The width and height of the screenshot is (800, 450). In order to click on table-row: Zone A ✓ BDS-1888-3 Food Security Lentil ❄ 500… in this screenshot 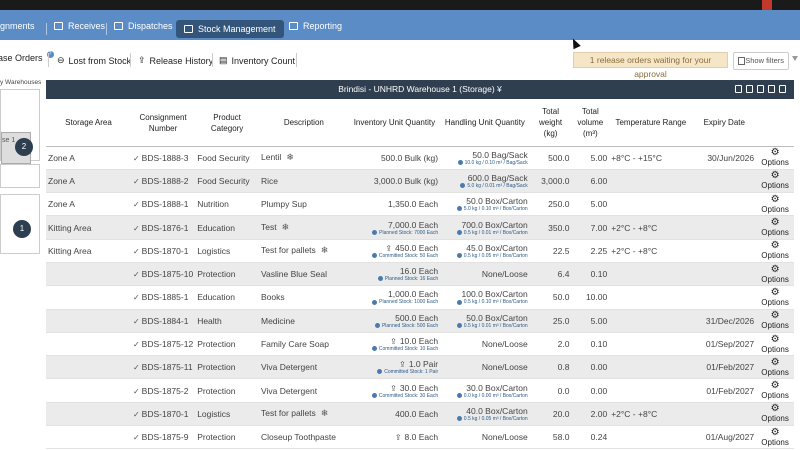, I will do `click(420, 158)`.